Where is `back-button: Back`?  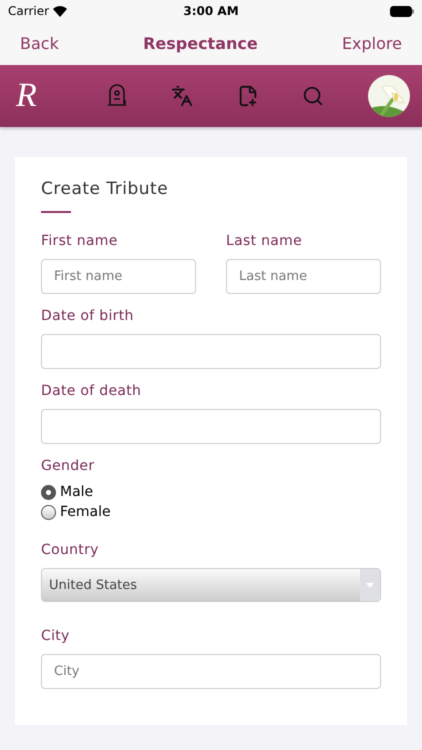 back-button: Back is located at coordinates (39, 43).